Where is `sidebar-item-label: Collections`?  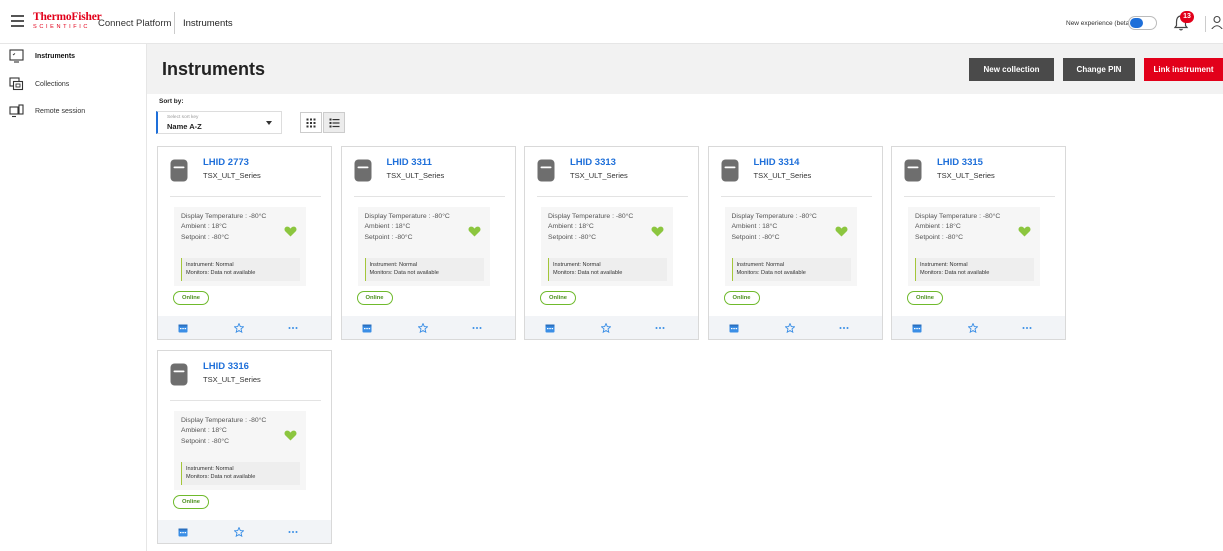 sidebar-item-label: Collections is located at coordinates (52, 84).